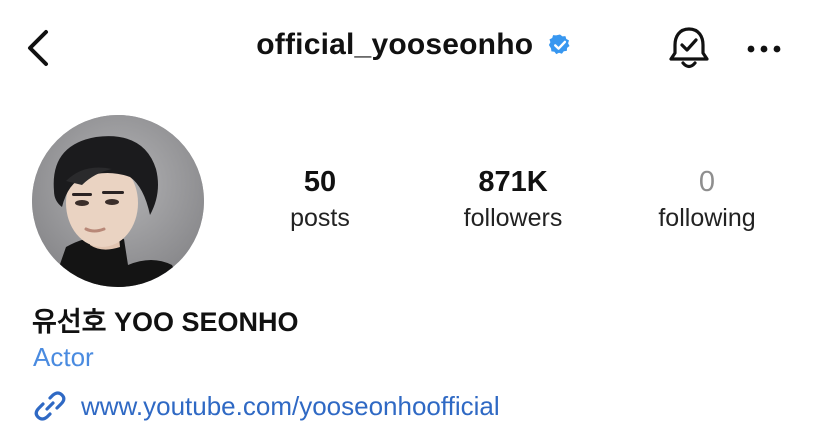 The height and width of the screenshot is (447, 828). I want to click on following-label: following, so click(707, 218).